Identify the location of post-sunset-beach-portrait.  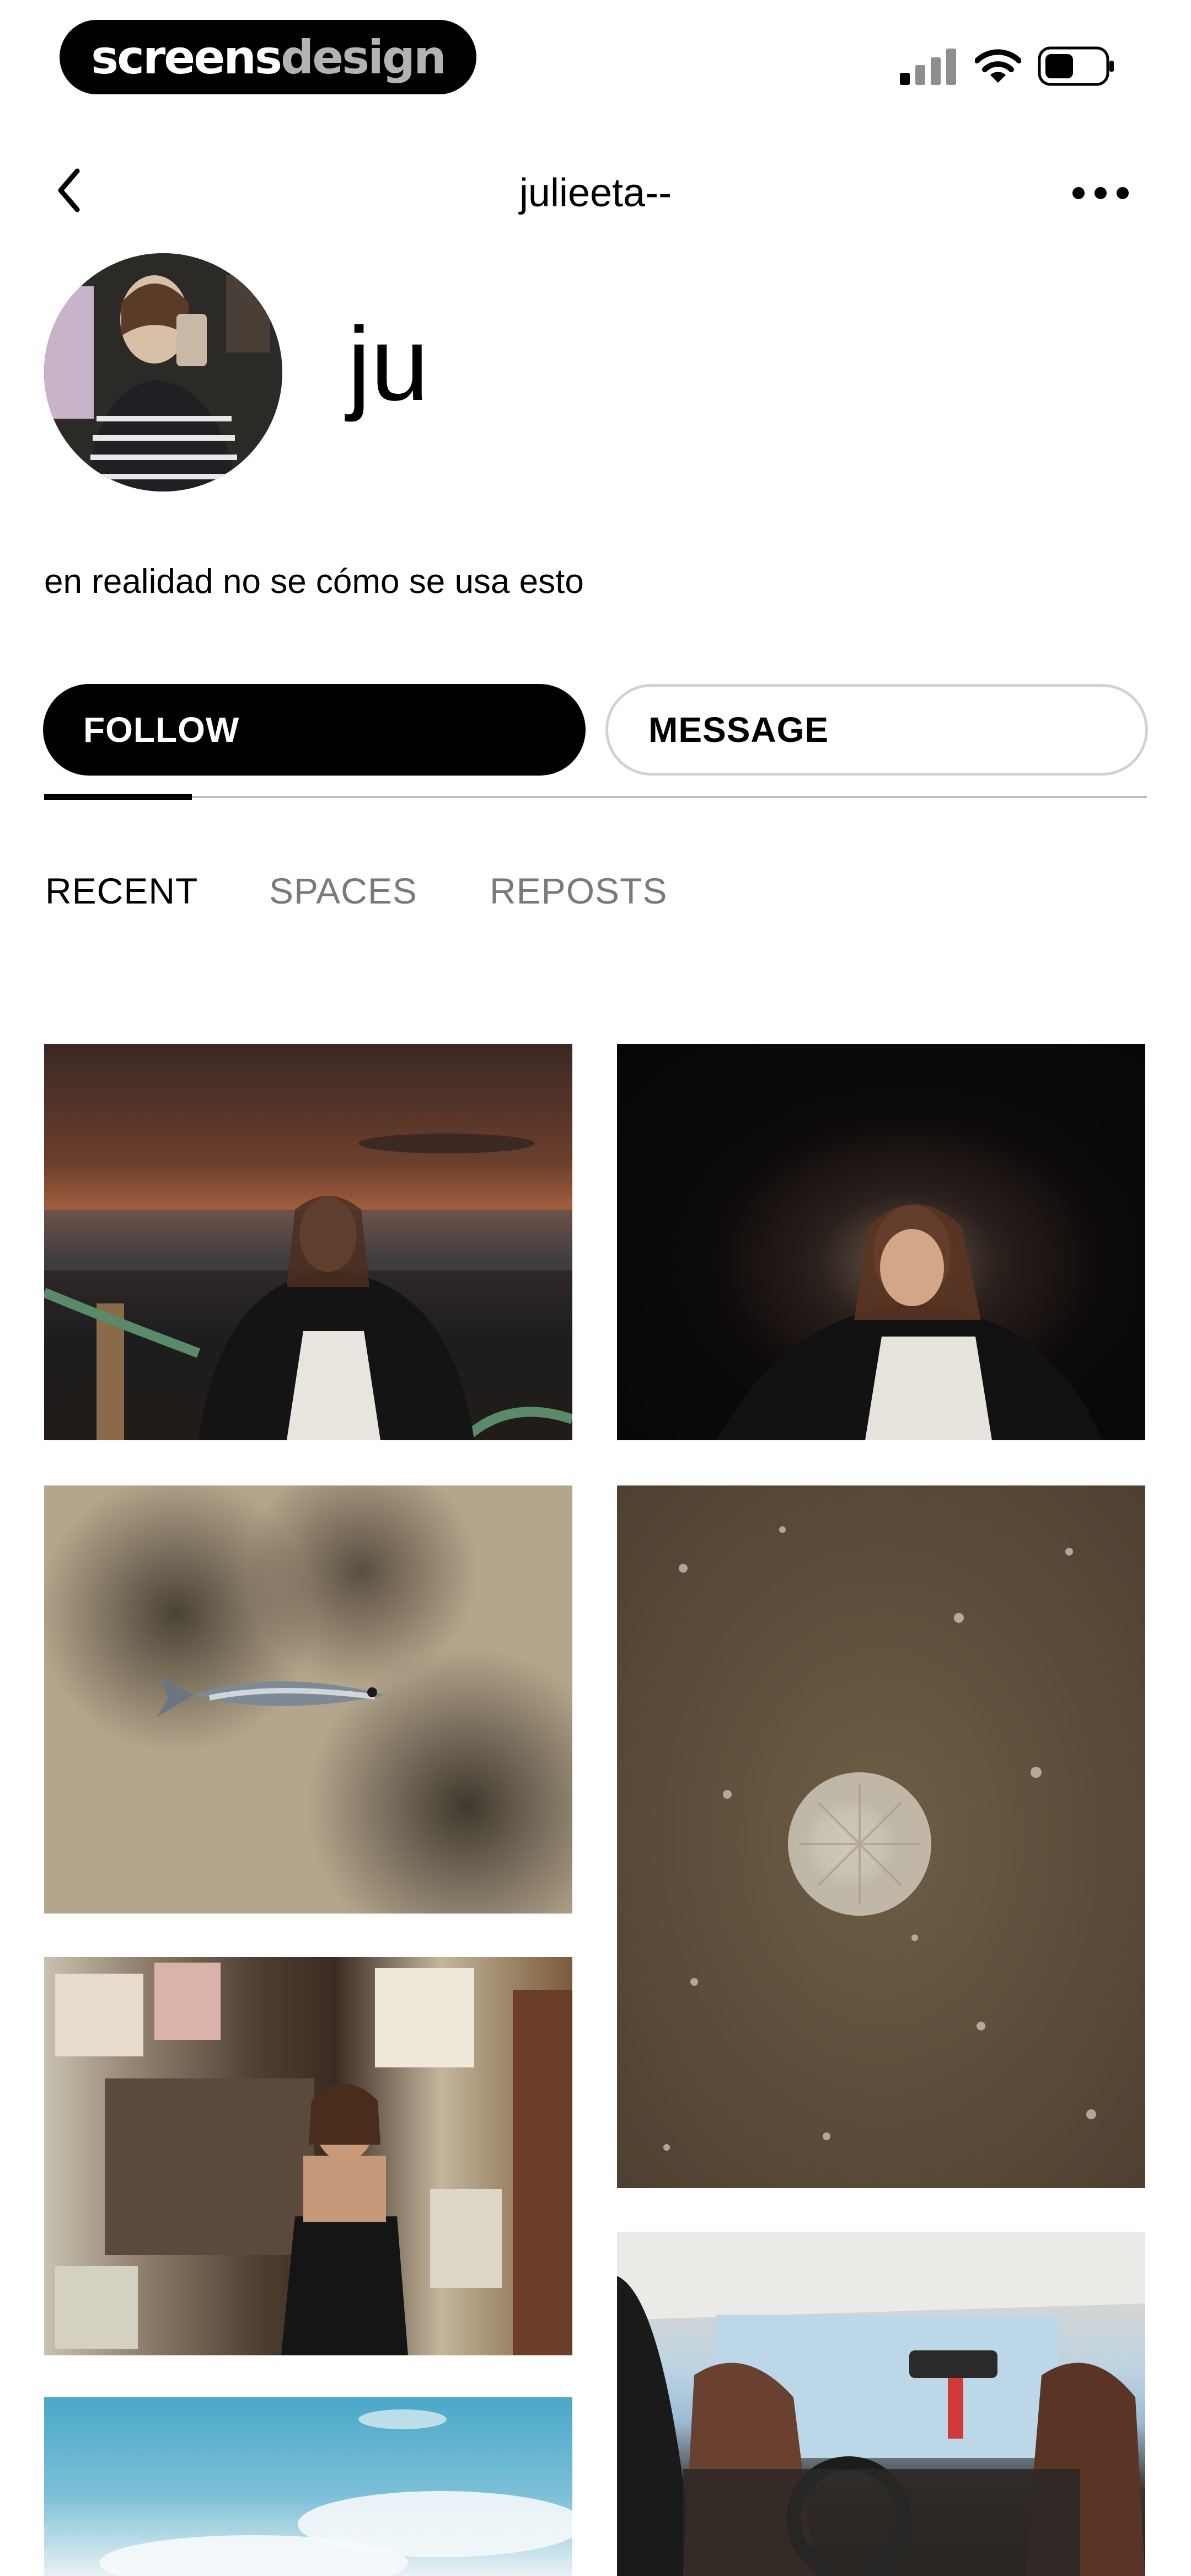
(308, 1242).